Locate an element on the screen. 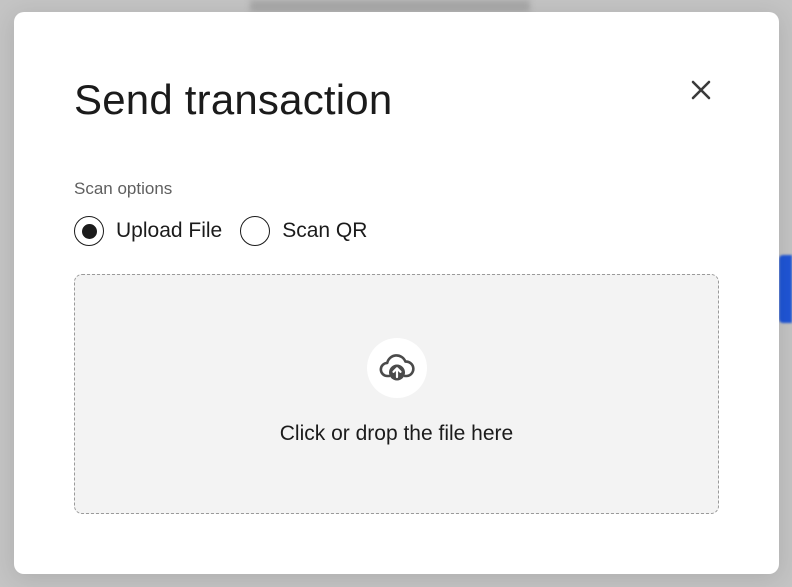  background-element is located at coordinates (390, 6).